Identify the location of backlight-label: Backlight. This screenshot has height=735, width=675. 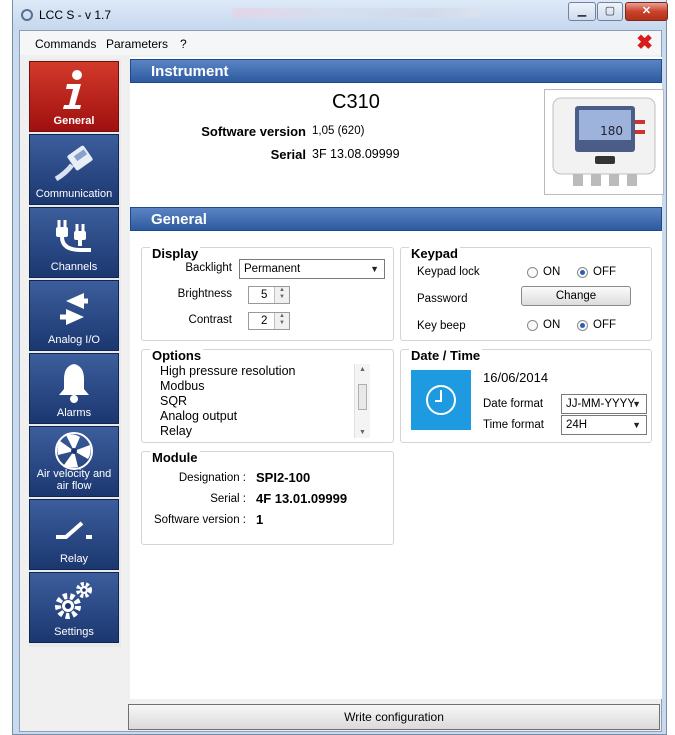
(208, 268).